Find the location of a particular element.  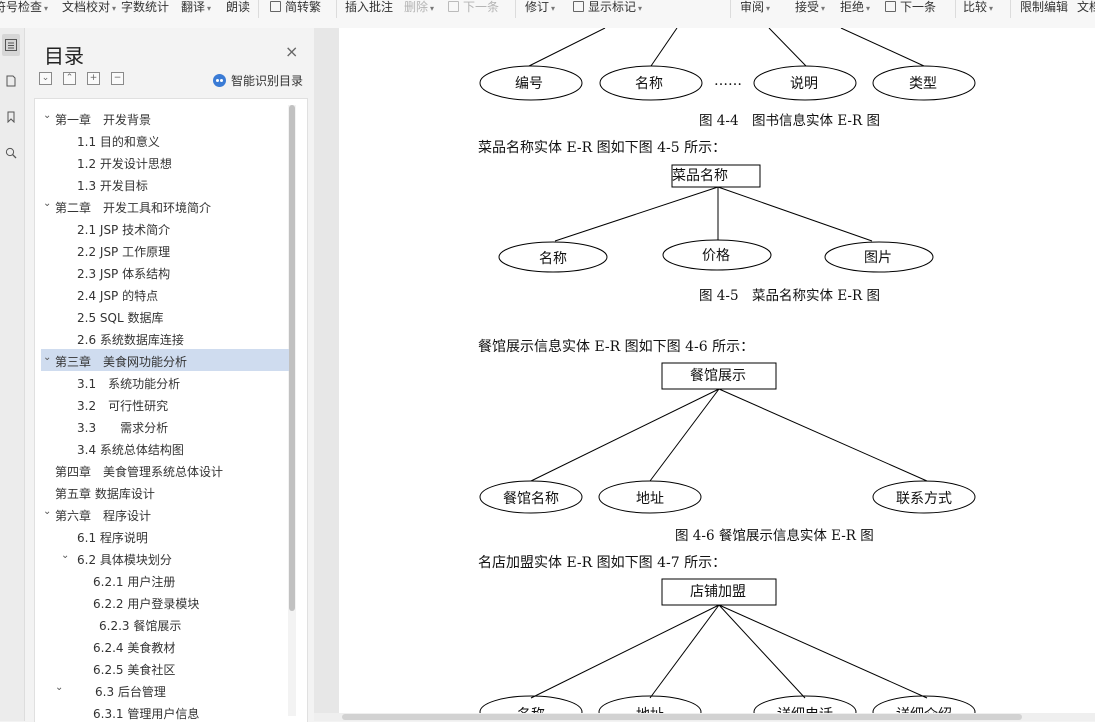

toc-item: 2.2 JSP 工作原理 is located at coordinates (165, 250).